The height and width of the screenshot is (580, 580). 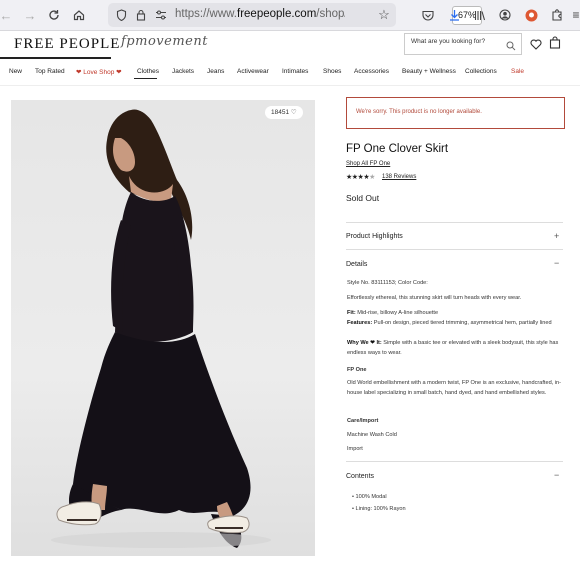 I want to click on nav-beauty-wellness: Beauty + Wellness, so click(x=429, y=71).